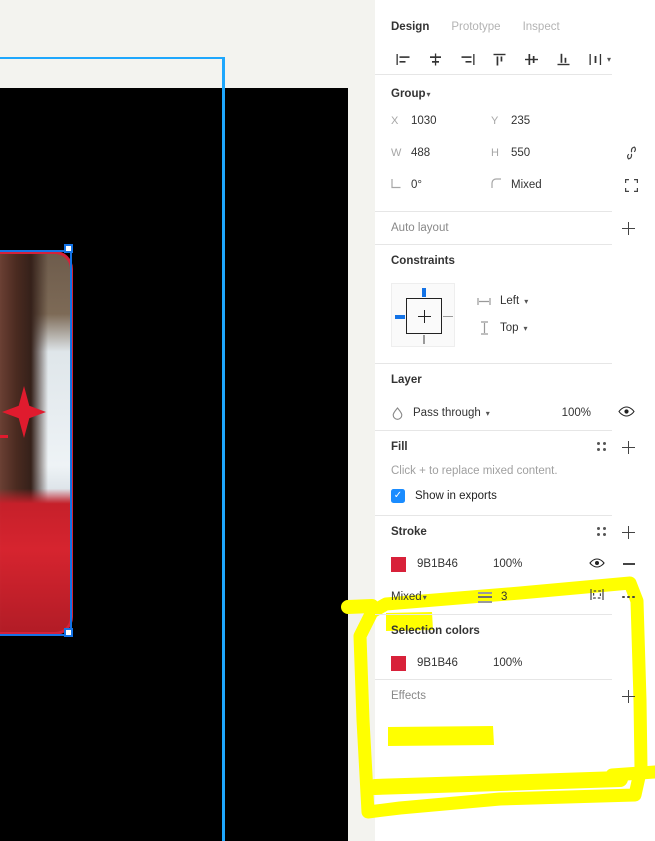  What do you see at coordinates (602, 532) in the screenshot?
I see `stroke-styles-icon` at bounding box center [602, 532].